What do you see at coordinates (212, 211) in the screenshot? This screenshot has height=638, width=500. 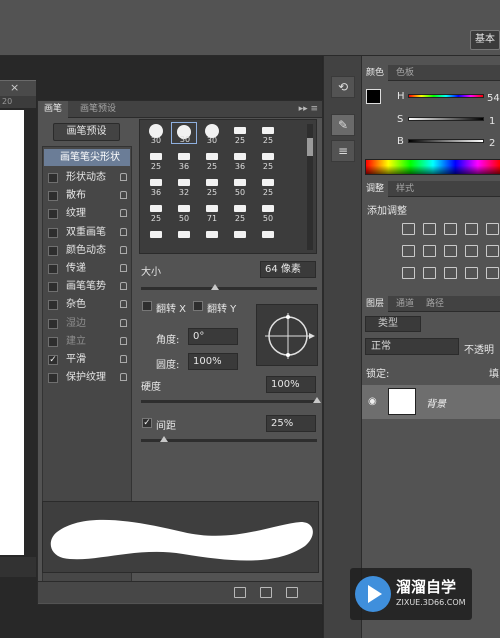 I see `brush-tip: 71` at bounding box center [212, 211].